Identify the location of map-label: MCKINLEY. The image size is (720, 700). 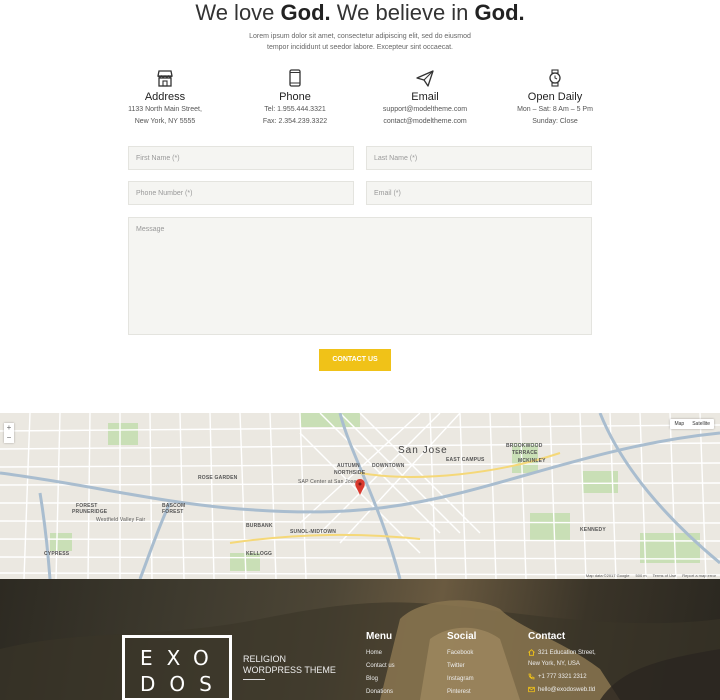
(532, 461).